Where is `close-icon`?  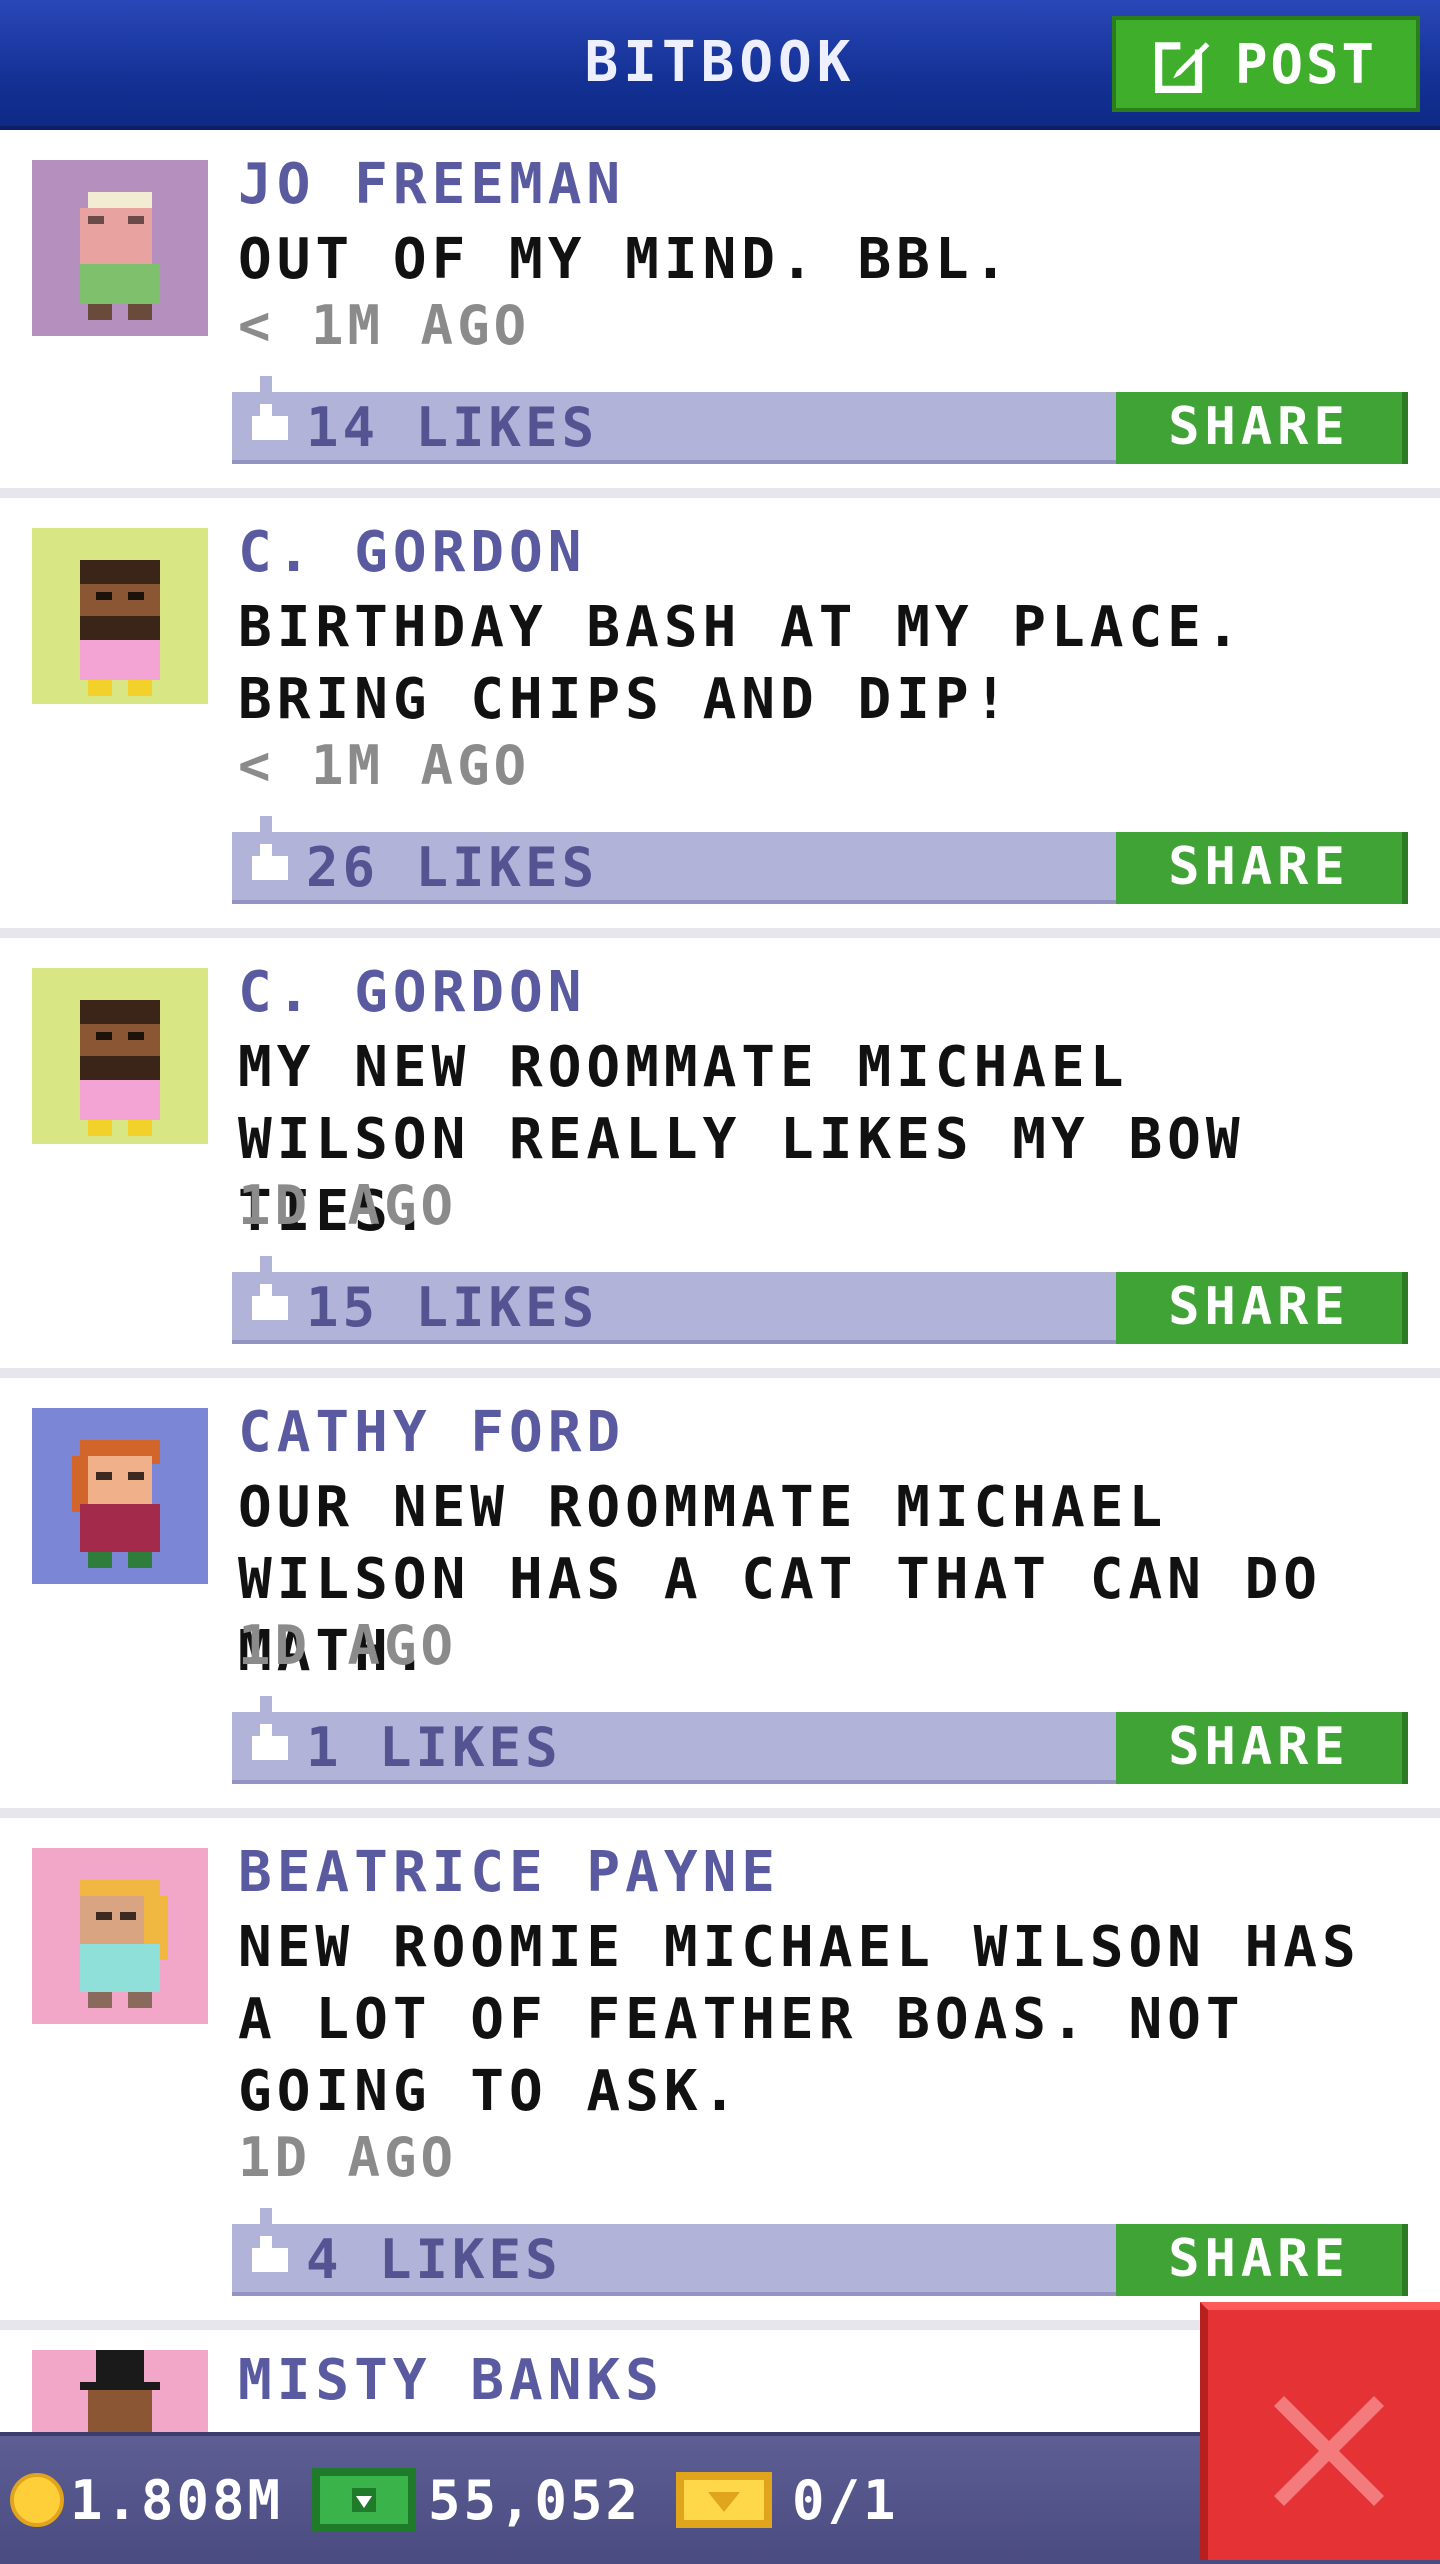
close-icon is located at coordinates (1329, 2451).